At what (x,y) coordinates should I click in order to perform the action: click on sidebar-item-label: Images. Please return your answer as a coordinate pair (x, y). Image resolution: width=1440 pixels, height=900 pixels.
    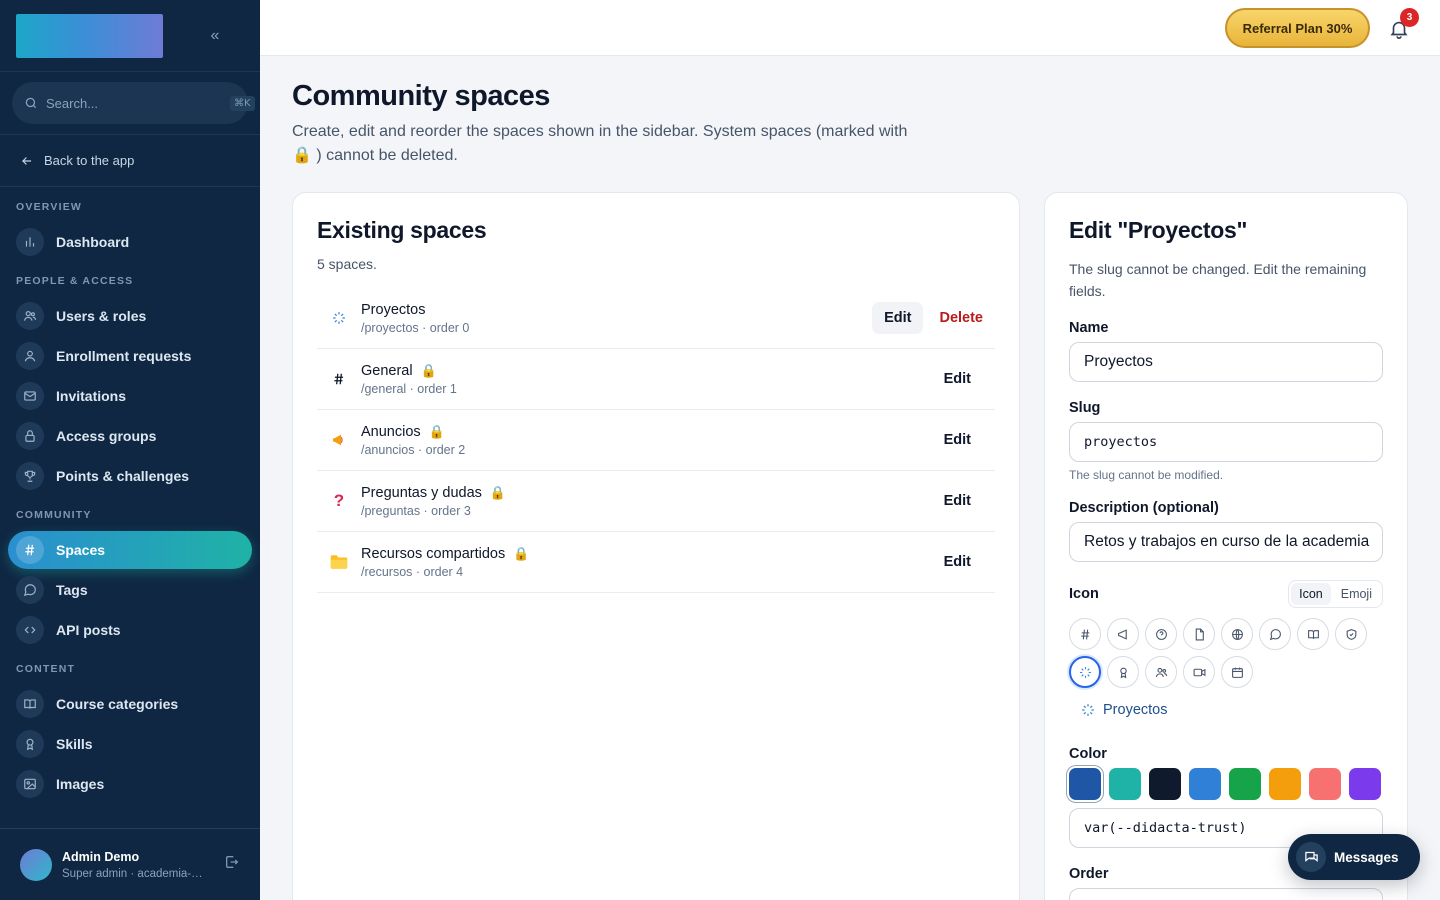
    Looking at the image, I should click on (80, 784).